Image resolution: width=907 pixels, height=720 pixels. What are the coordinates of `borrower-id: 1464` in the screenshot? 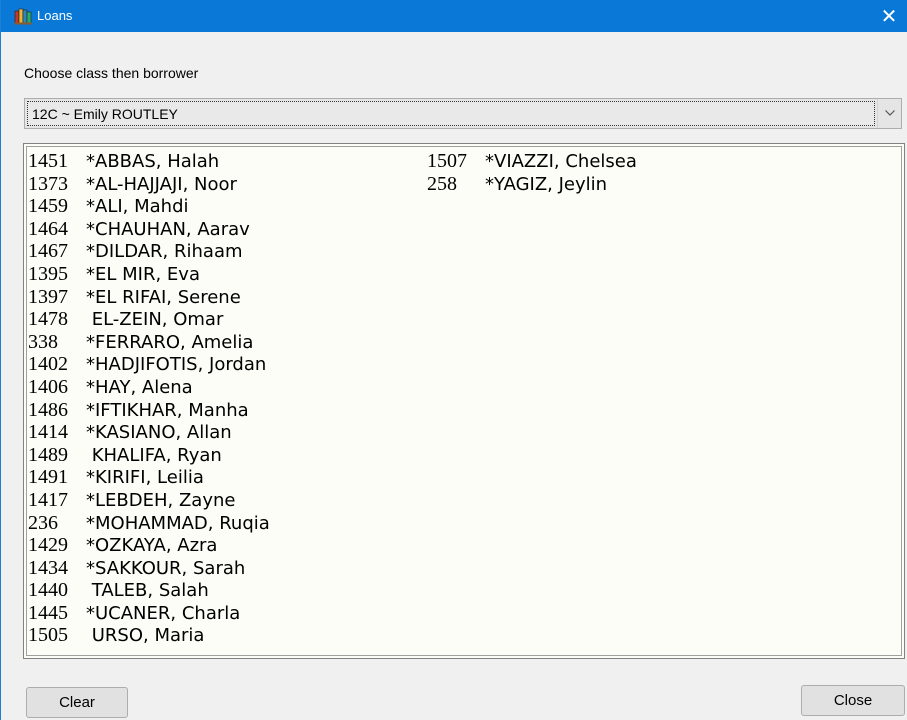 It's located at (48, 228).